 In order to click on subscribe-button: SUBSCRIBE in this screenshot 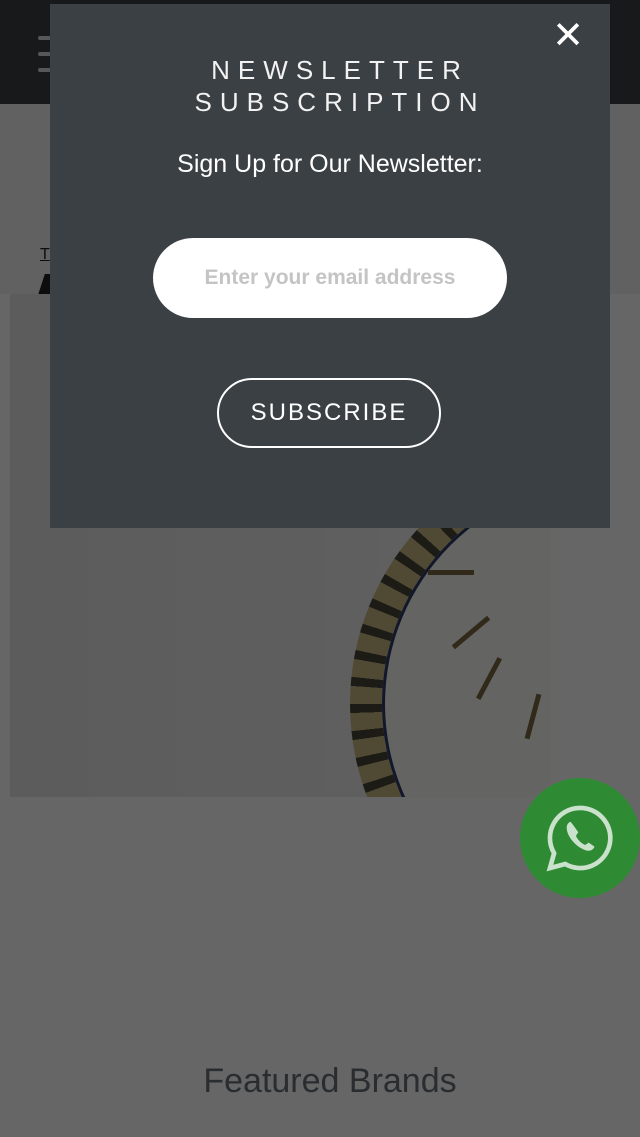, I will do `click(329, 413)`.